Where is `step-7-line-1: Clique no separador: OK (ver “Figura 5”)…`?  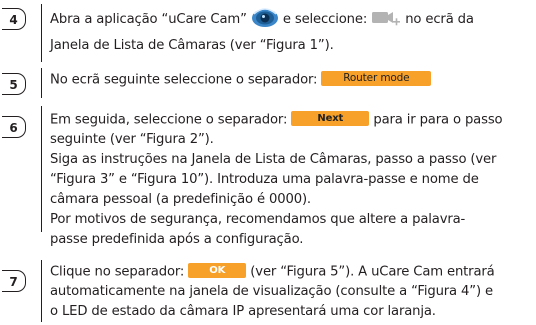 step-7-line-1: Clique no separador: OK (ver “Figura 5”)… is located at coordinates (272, 272).